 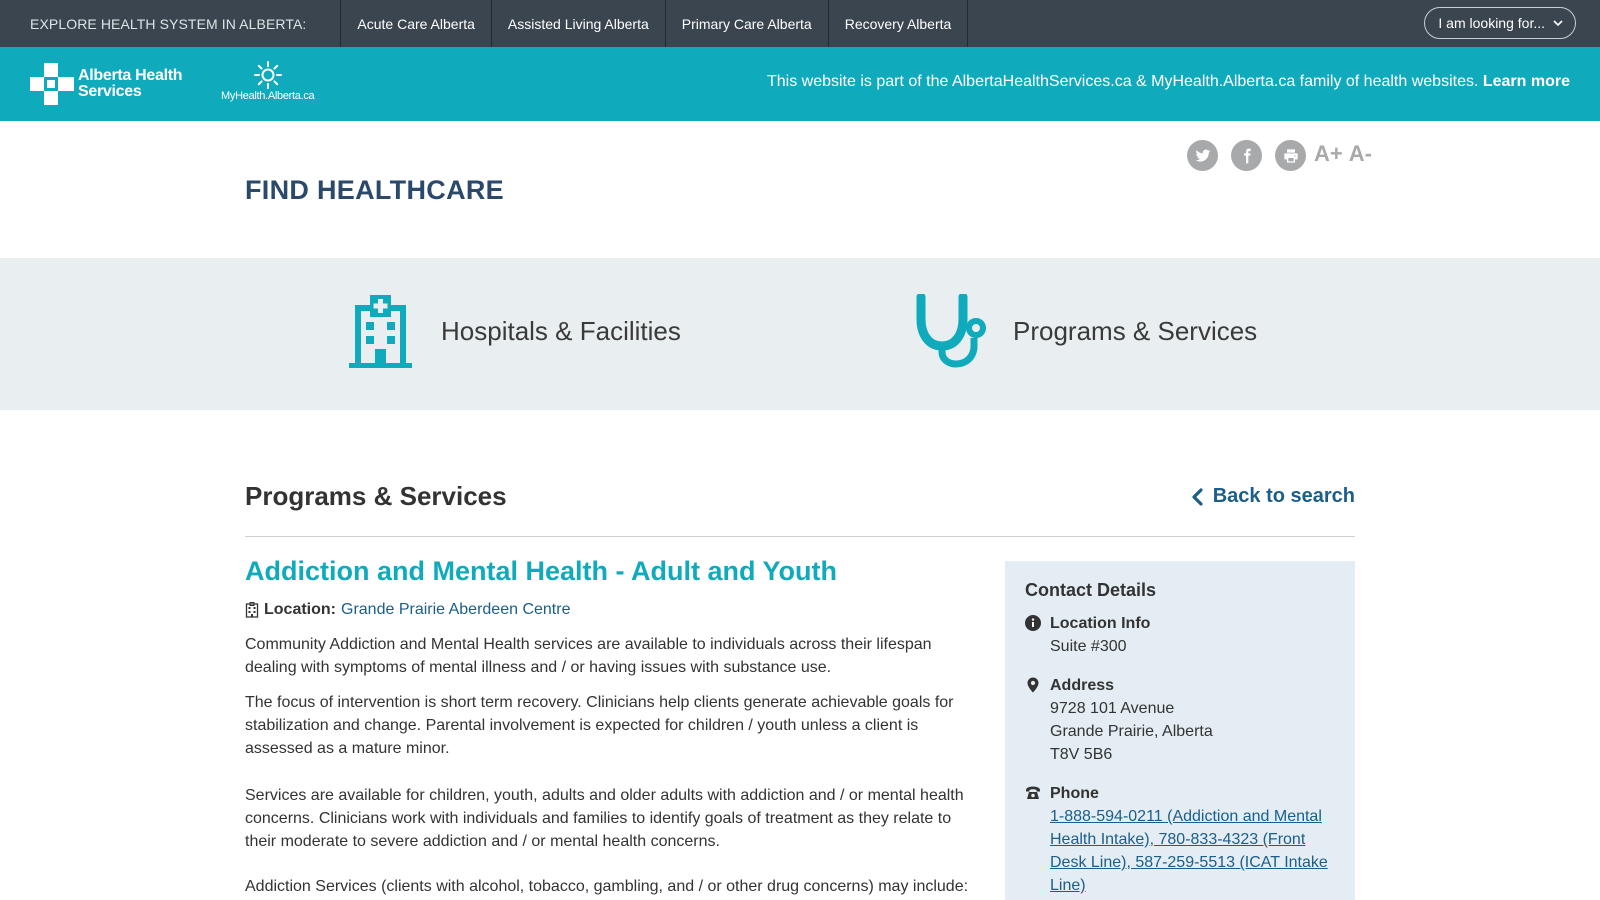 I want to click on category-programs-services: Programs & Services, so click(x=1084, y=331).